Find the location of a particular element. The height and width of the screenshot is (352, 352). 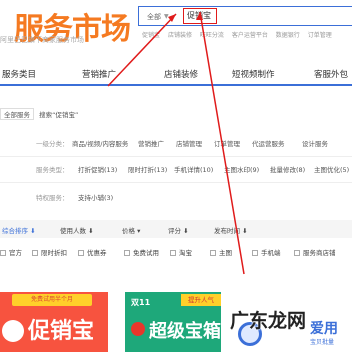

filter-option: 支持小辅(3) is located at coordinates (95, 197).